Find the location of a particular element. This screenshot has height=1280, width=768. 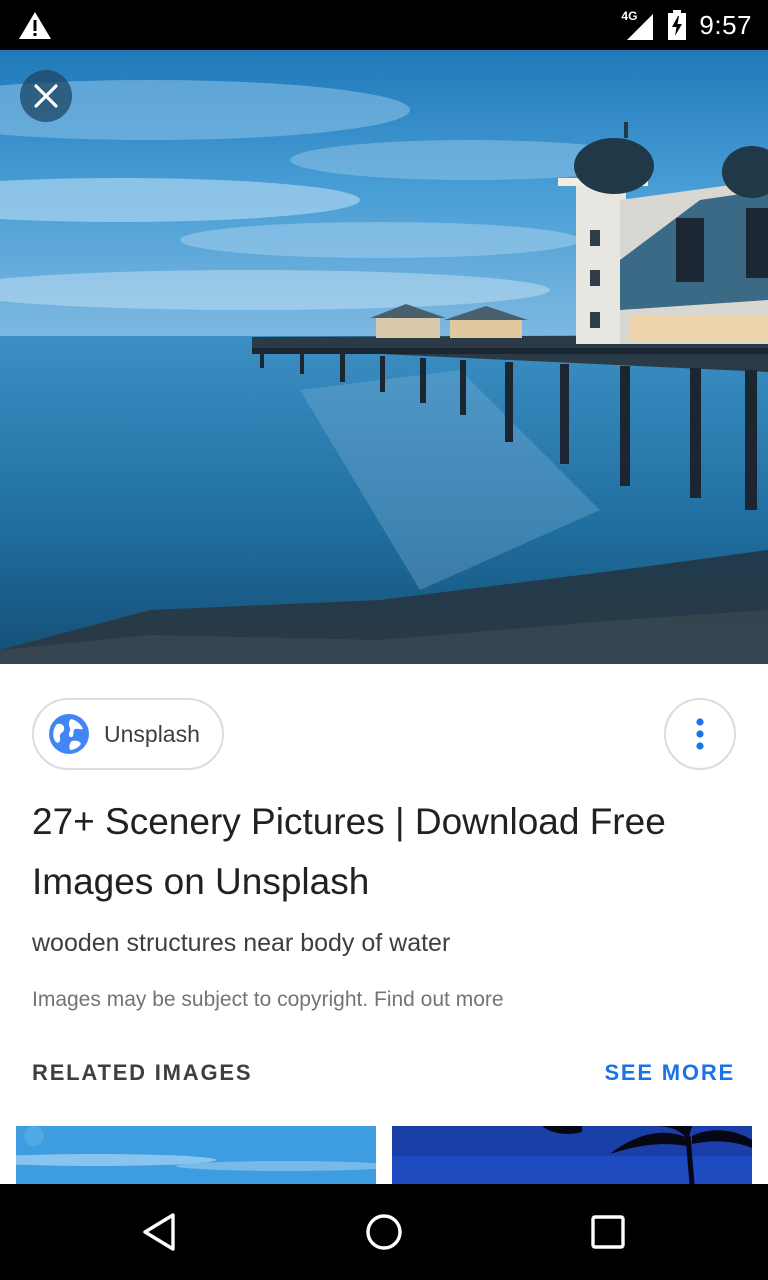

source-chip: Unsplash is located at coordinates (128, 734).